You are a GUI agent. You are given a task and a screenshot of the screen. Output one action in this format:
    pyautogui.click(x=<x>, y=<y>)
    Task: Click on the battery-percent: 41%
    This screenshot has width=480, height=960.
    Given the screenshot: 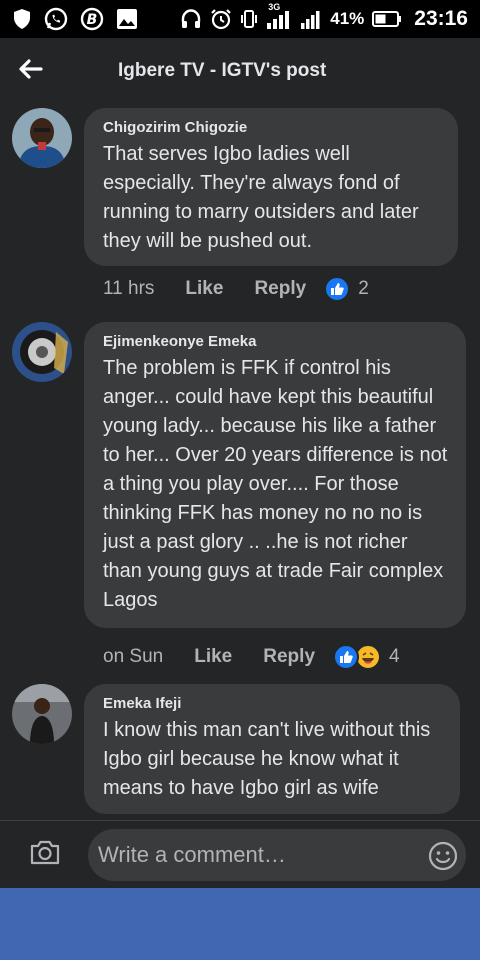 What is the action you would take?
    pyautogui.click(x=347, y=18)
    